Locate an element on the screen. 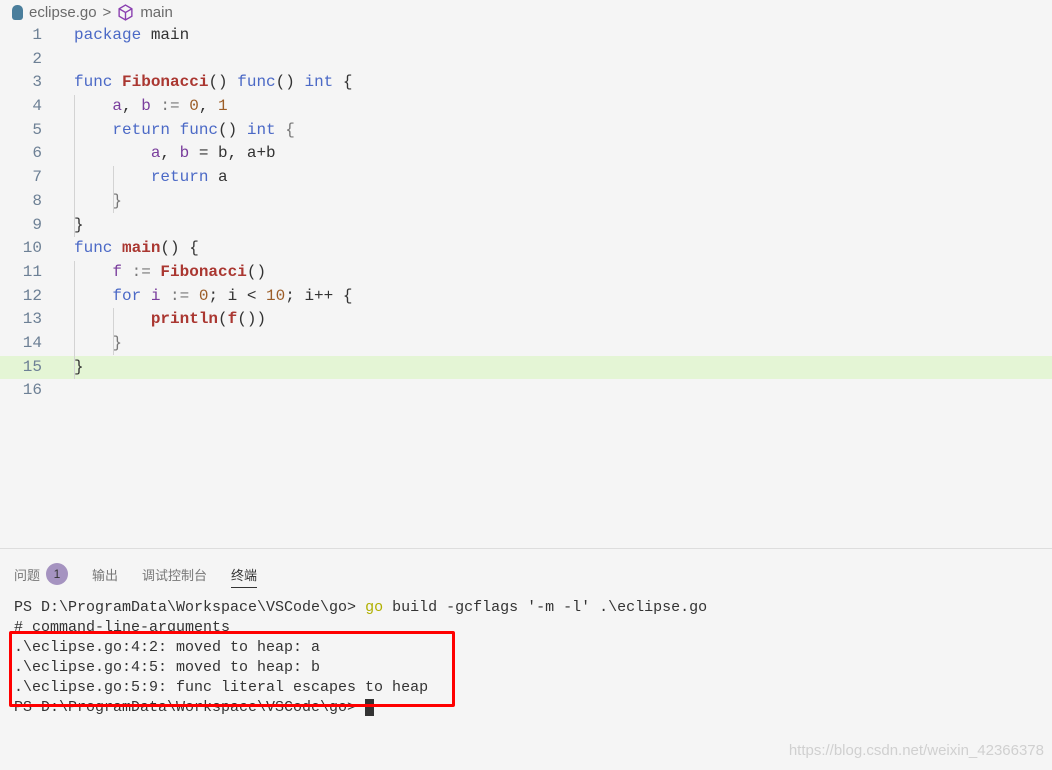 The image size is (1052, 770). prompt: PS D:\ProgramData\Workspace\VSCode\go> is located at coordinates (190, 607).